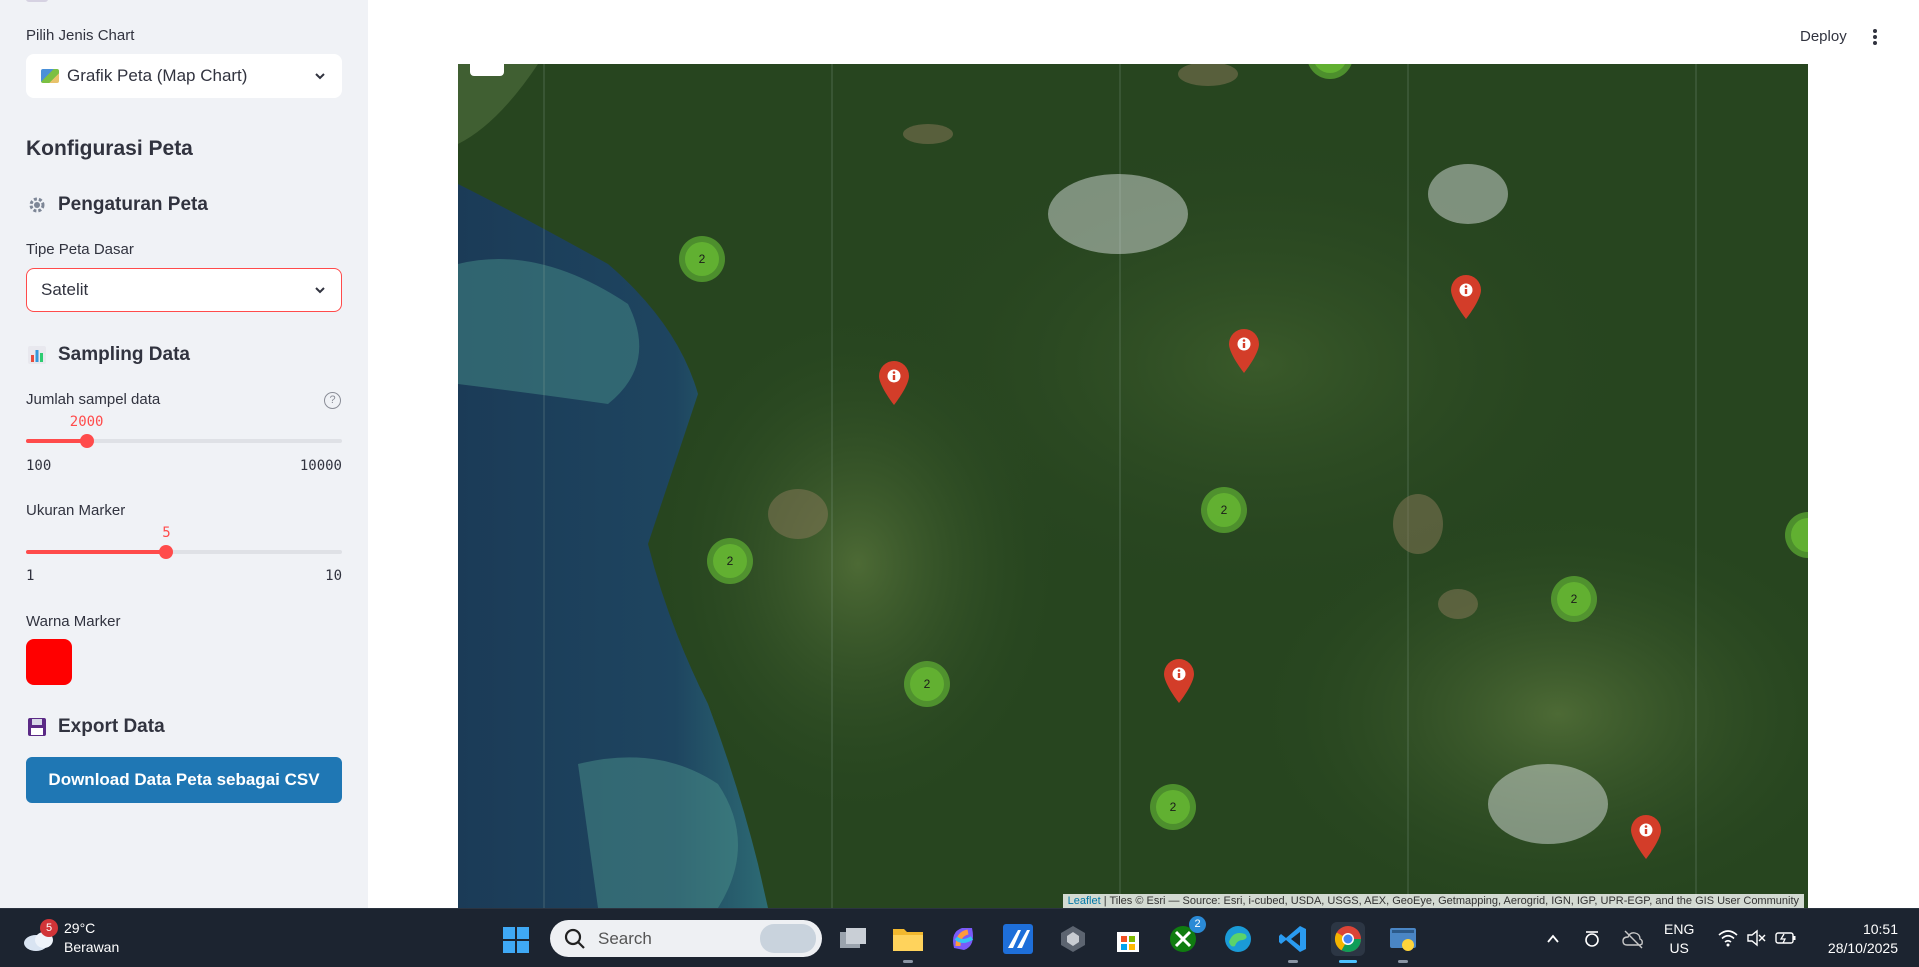 The width and height of the screenshot is (1919, 967). What do you see at coordinates (65, 289) in the screenshot?
I see `base-map-value: Satelit` at bounding box center [65, 289].